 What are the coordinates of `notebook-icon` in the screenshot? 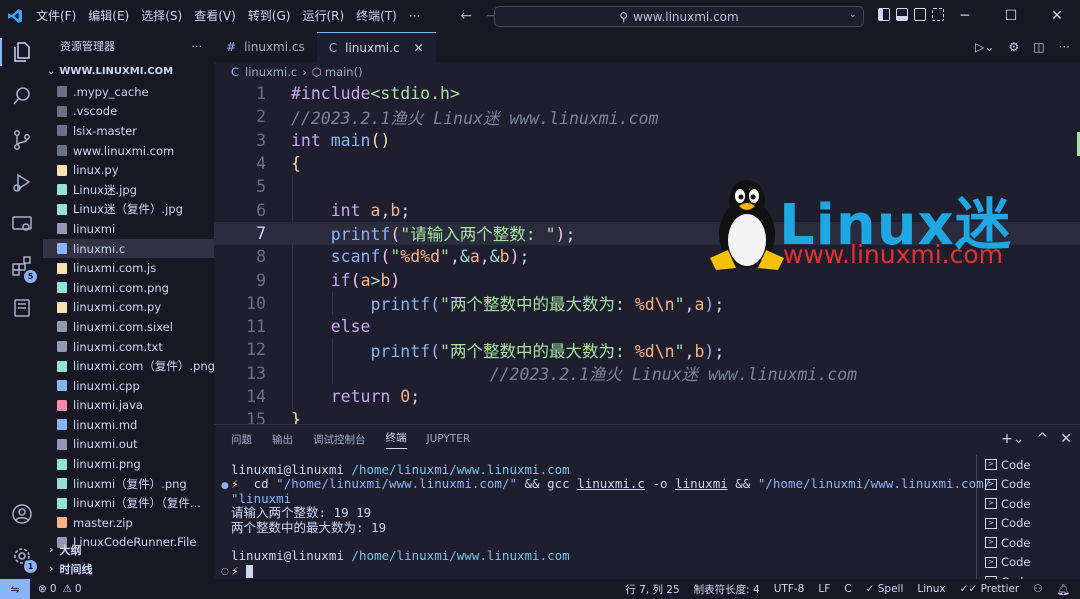 It's located at (21, 308).